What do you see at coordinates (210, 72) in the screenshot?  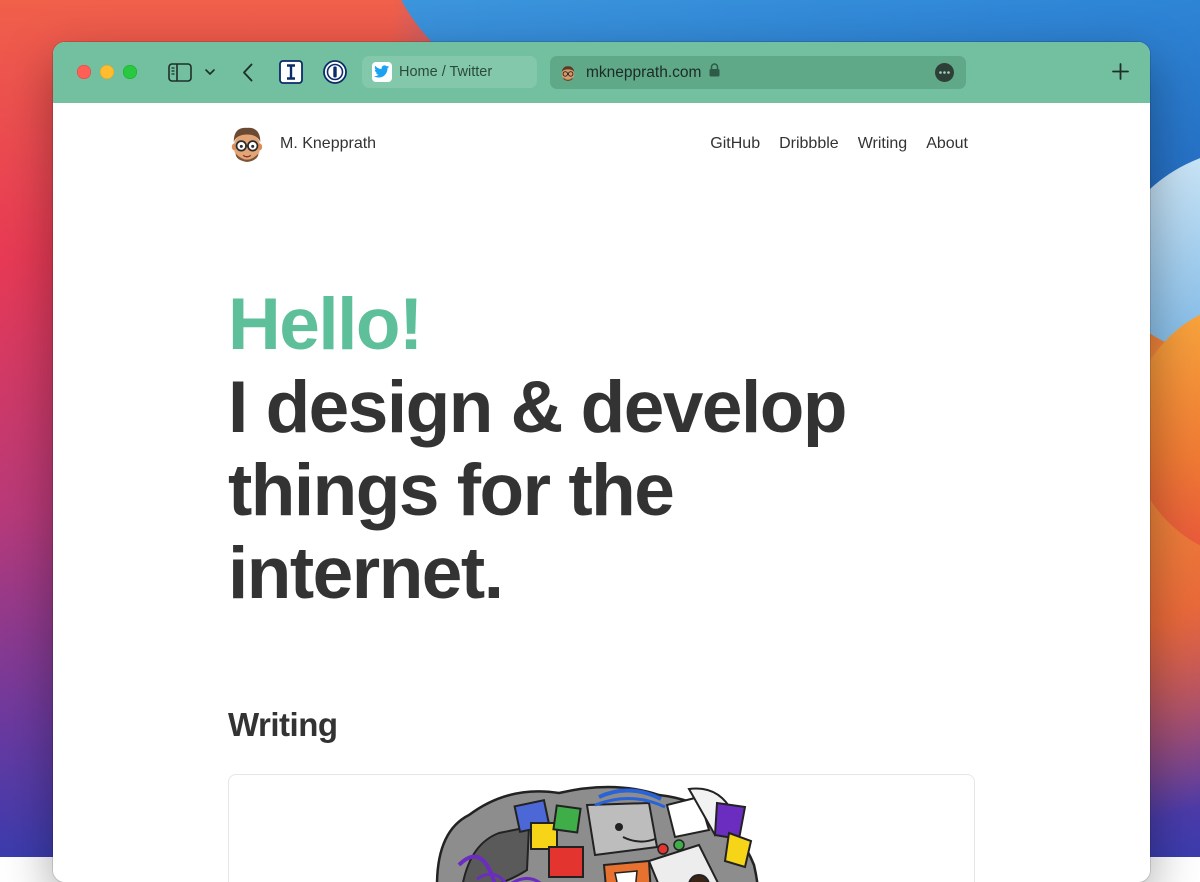 I see `chevron-down-icon` at bounding box center [210, 72].